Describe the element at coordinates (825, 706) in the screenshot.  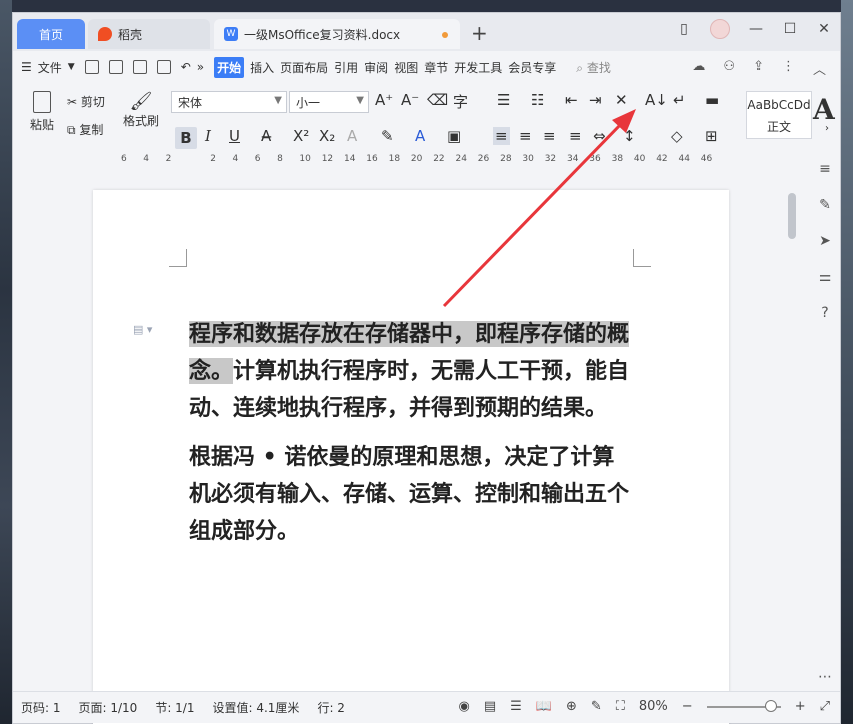
I see `fullscreen-icon: ⤢` at that location.